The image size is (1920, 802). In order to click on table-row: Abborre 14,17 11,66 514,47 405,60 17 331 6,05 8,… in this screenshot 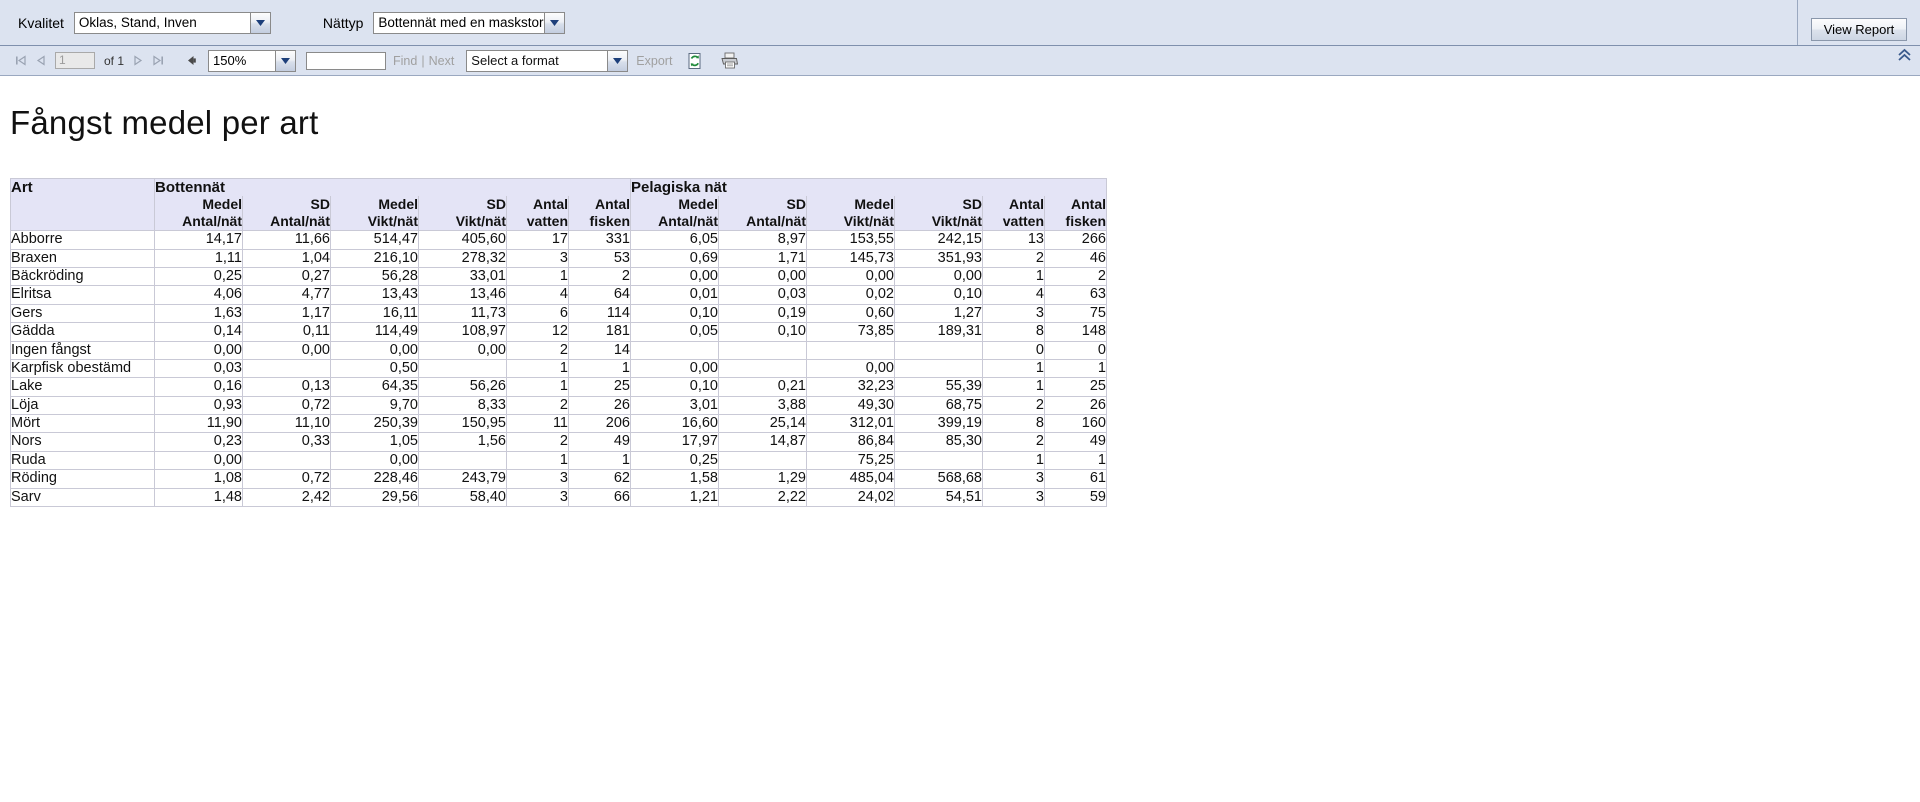, I will do `click(558, 240)`.